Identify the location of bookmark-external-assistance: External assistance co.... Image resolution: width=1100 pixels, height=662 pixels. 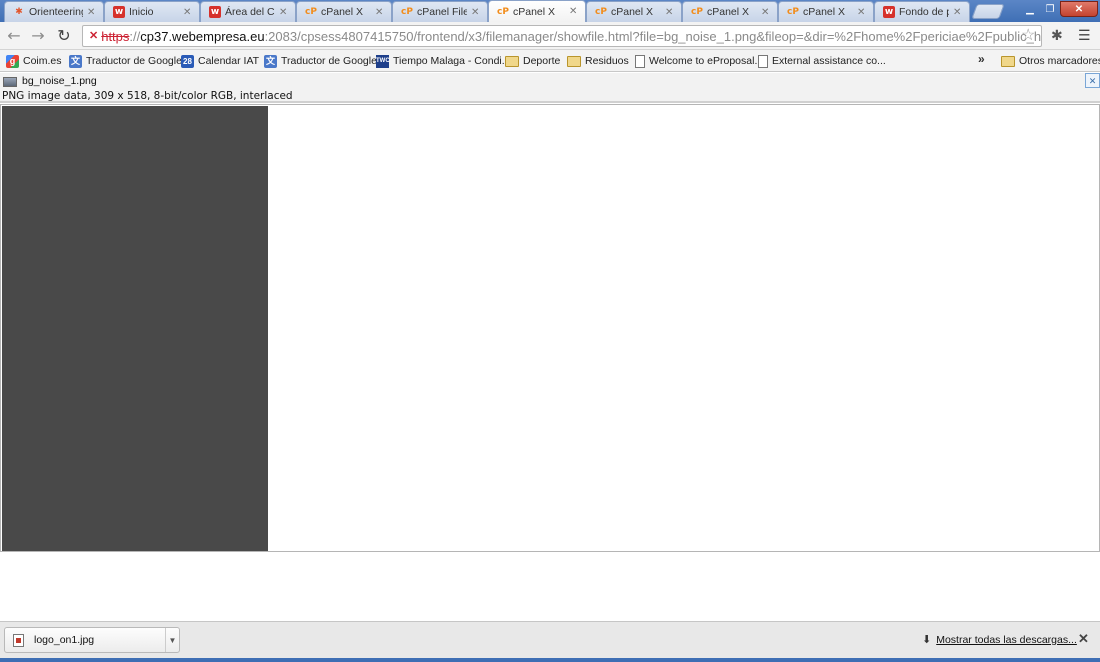
(822, 61).